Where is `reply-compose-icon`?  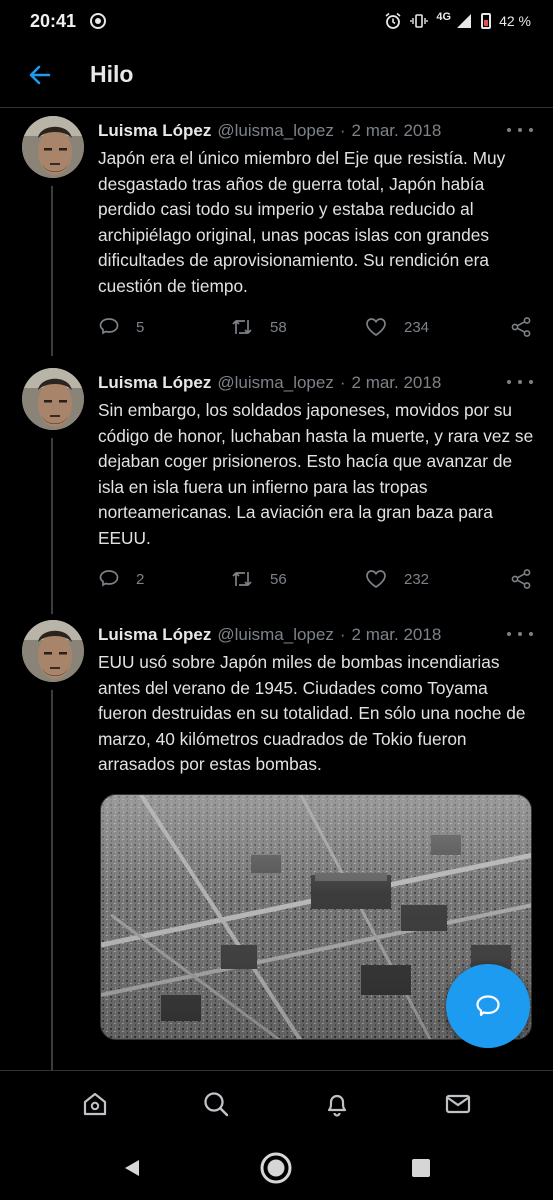
reply-compose-icon is located at coordinates (488, 1006).